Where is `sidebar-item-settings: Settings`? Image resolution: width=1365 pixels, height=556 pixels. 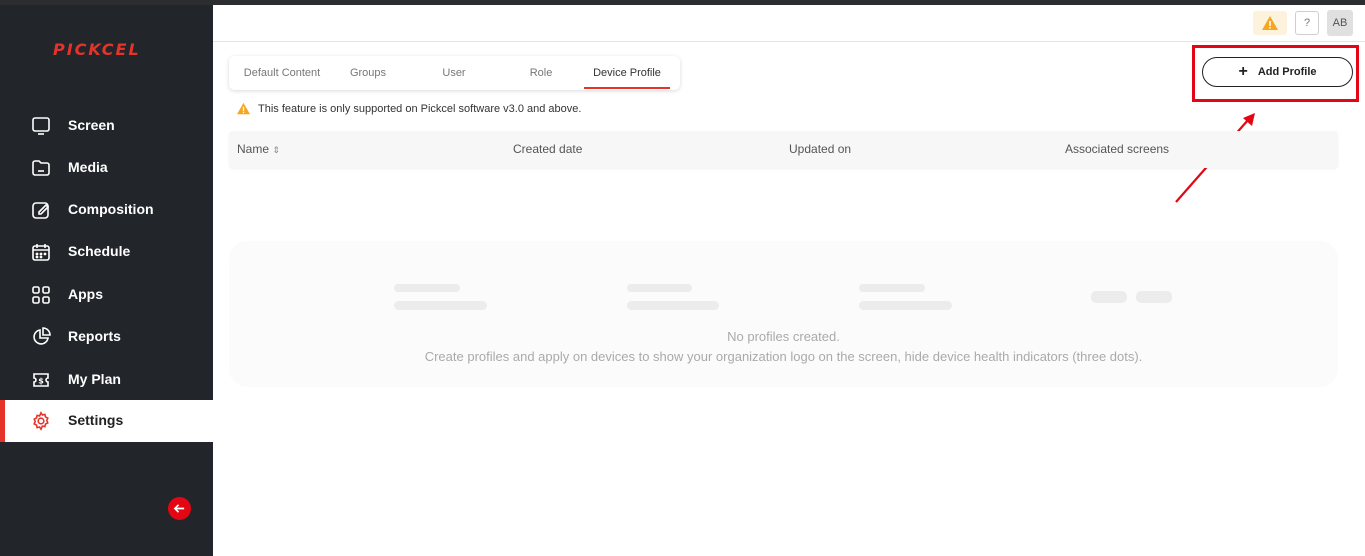
sidebar-item-settings: Settings is located at coordinates (106, 421).